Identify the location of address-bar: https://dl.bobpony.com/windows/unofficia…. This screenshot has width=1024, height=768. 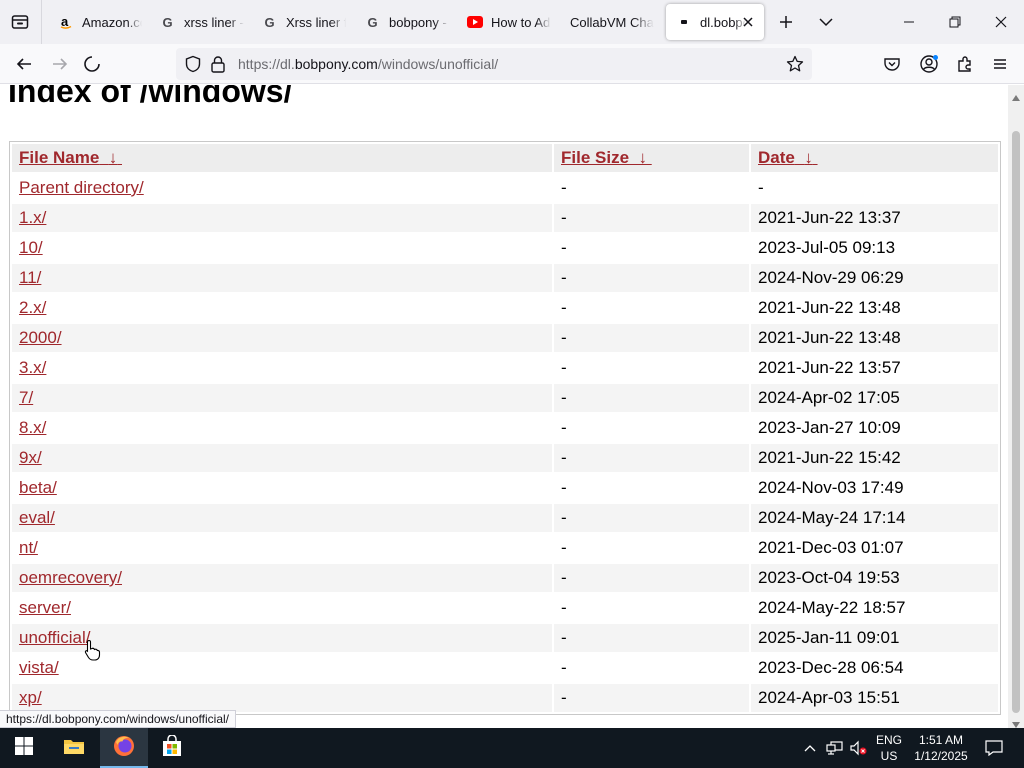
(494, 64).